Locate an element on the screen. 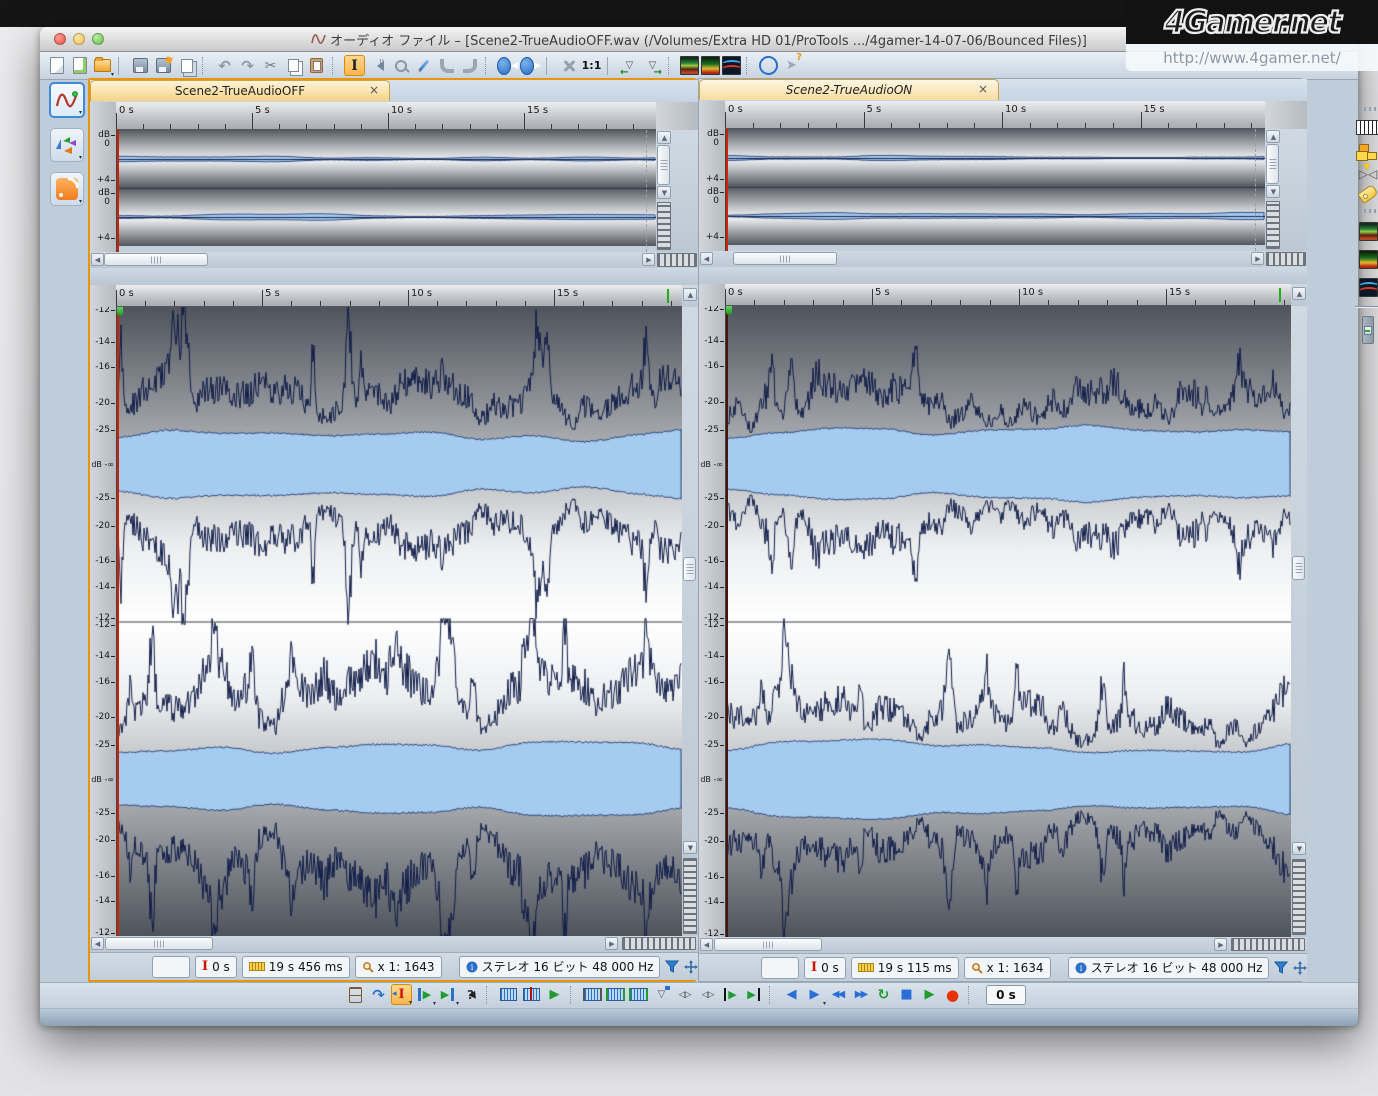 The width and height of the screenshot is (1378, 1096). edit-cursor-tool-icon: I is located at coordinates (354, 65).